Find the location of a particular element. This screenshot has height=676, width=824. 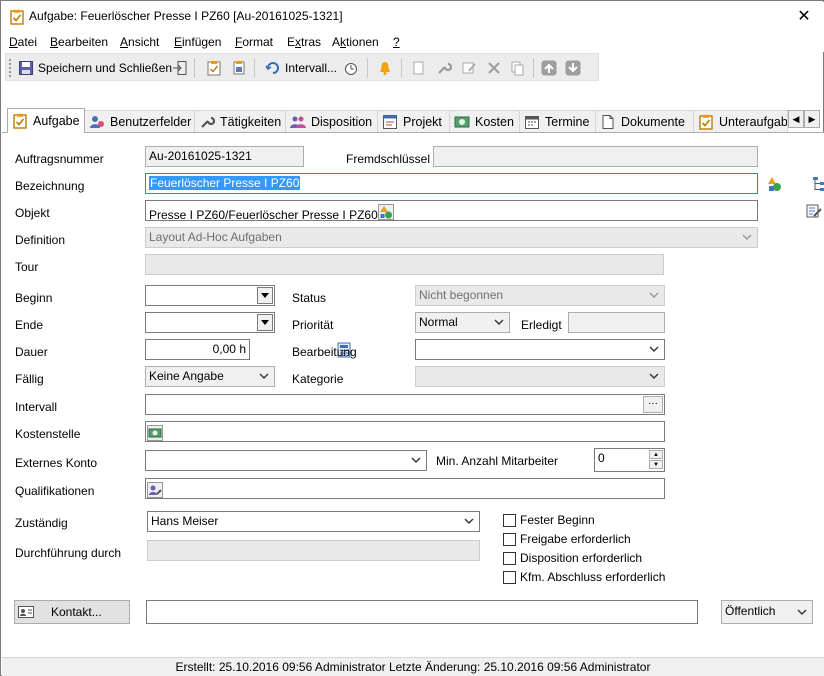

menu-bearbeiten: Bearbeiten is located at coordinates (79, 42).